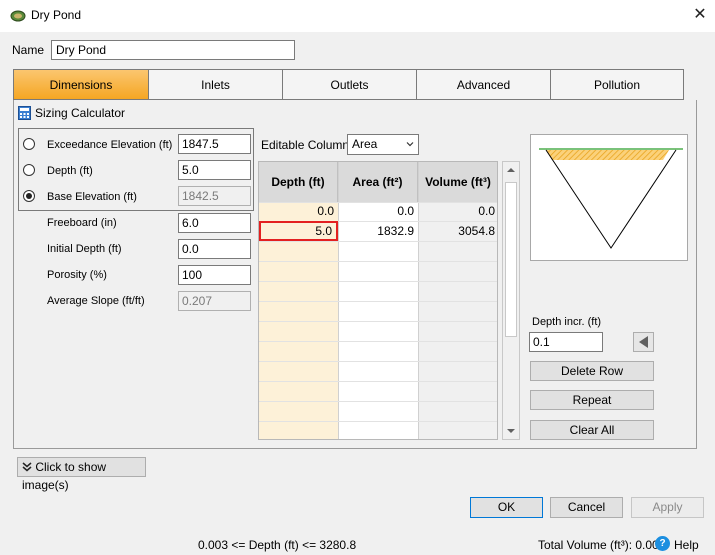  I want to click on arrow-left-icon, so click(643, 342).